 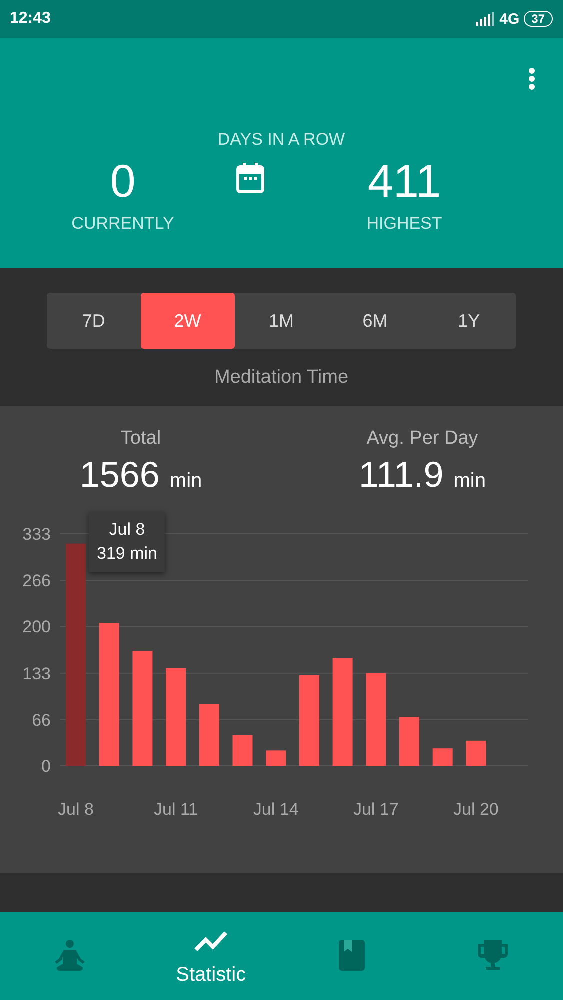 What do you see at coordinates (510, 19) in the screenshot?
I see `network-type: 4G` at bounding box center [510, 19].